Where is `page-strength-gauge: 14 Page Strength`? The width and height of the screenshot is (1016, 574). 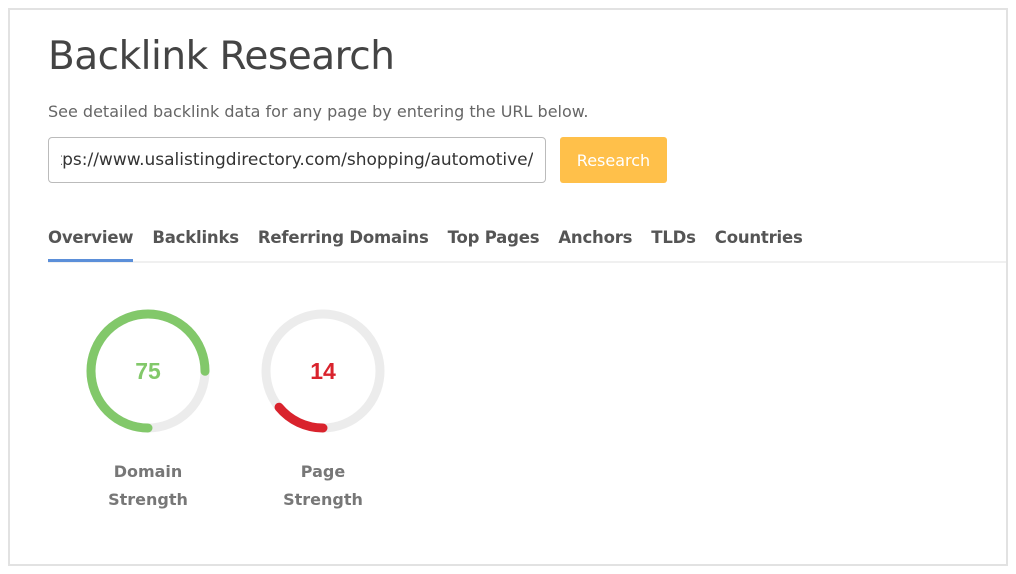
page-strength-gauge: 14 Page Strength is located at coordinates (323, 410).